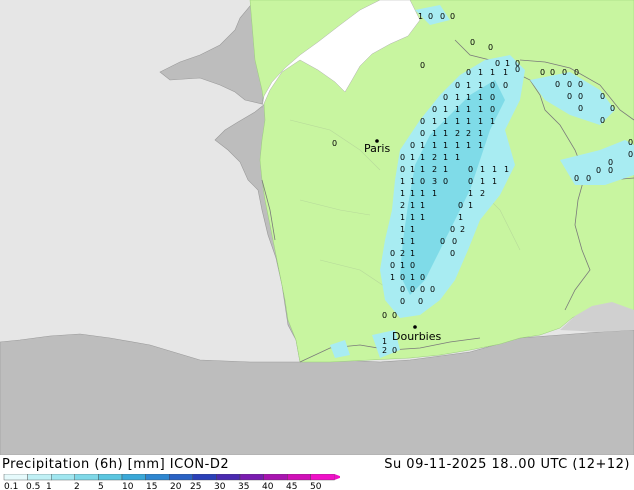 The height and width of the screenshot is (490, 634). I want to click on legend-tick-label: 35, so click(243, 486).